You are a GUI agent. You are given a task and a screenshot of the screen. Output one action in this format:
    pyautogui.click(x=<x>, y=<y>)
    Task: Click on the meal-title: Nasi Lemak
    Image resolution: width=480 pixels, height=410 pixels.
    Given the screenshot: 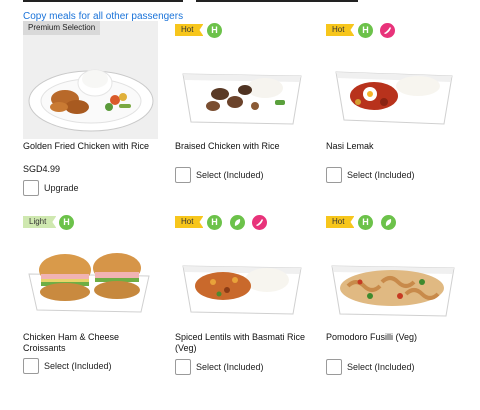 What is the action you would take?
    pyautogui.click(x=350, y=146)
    